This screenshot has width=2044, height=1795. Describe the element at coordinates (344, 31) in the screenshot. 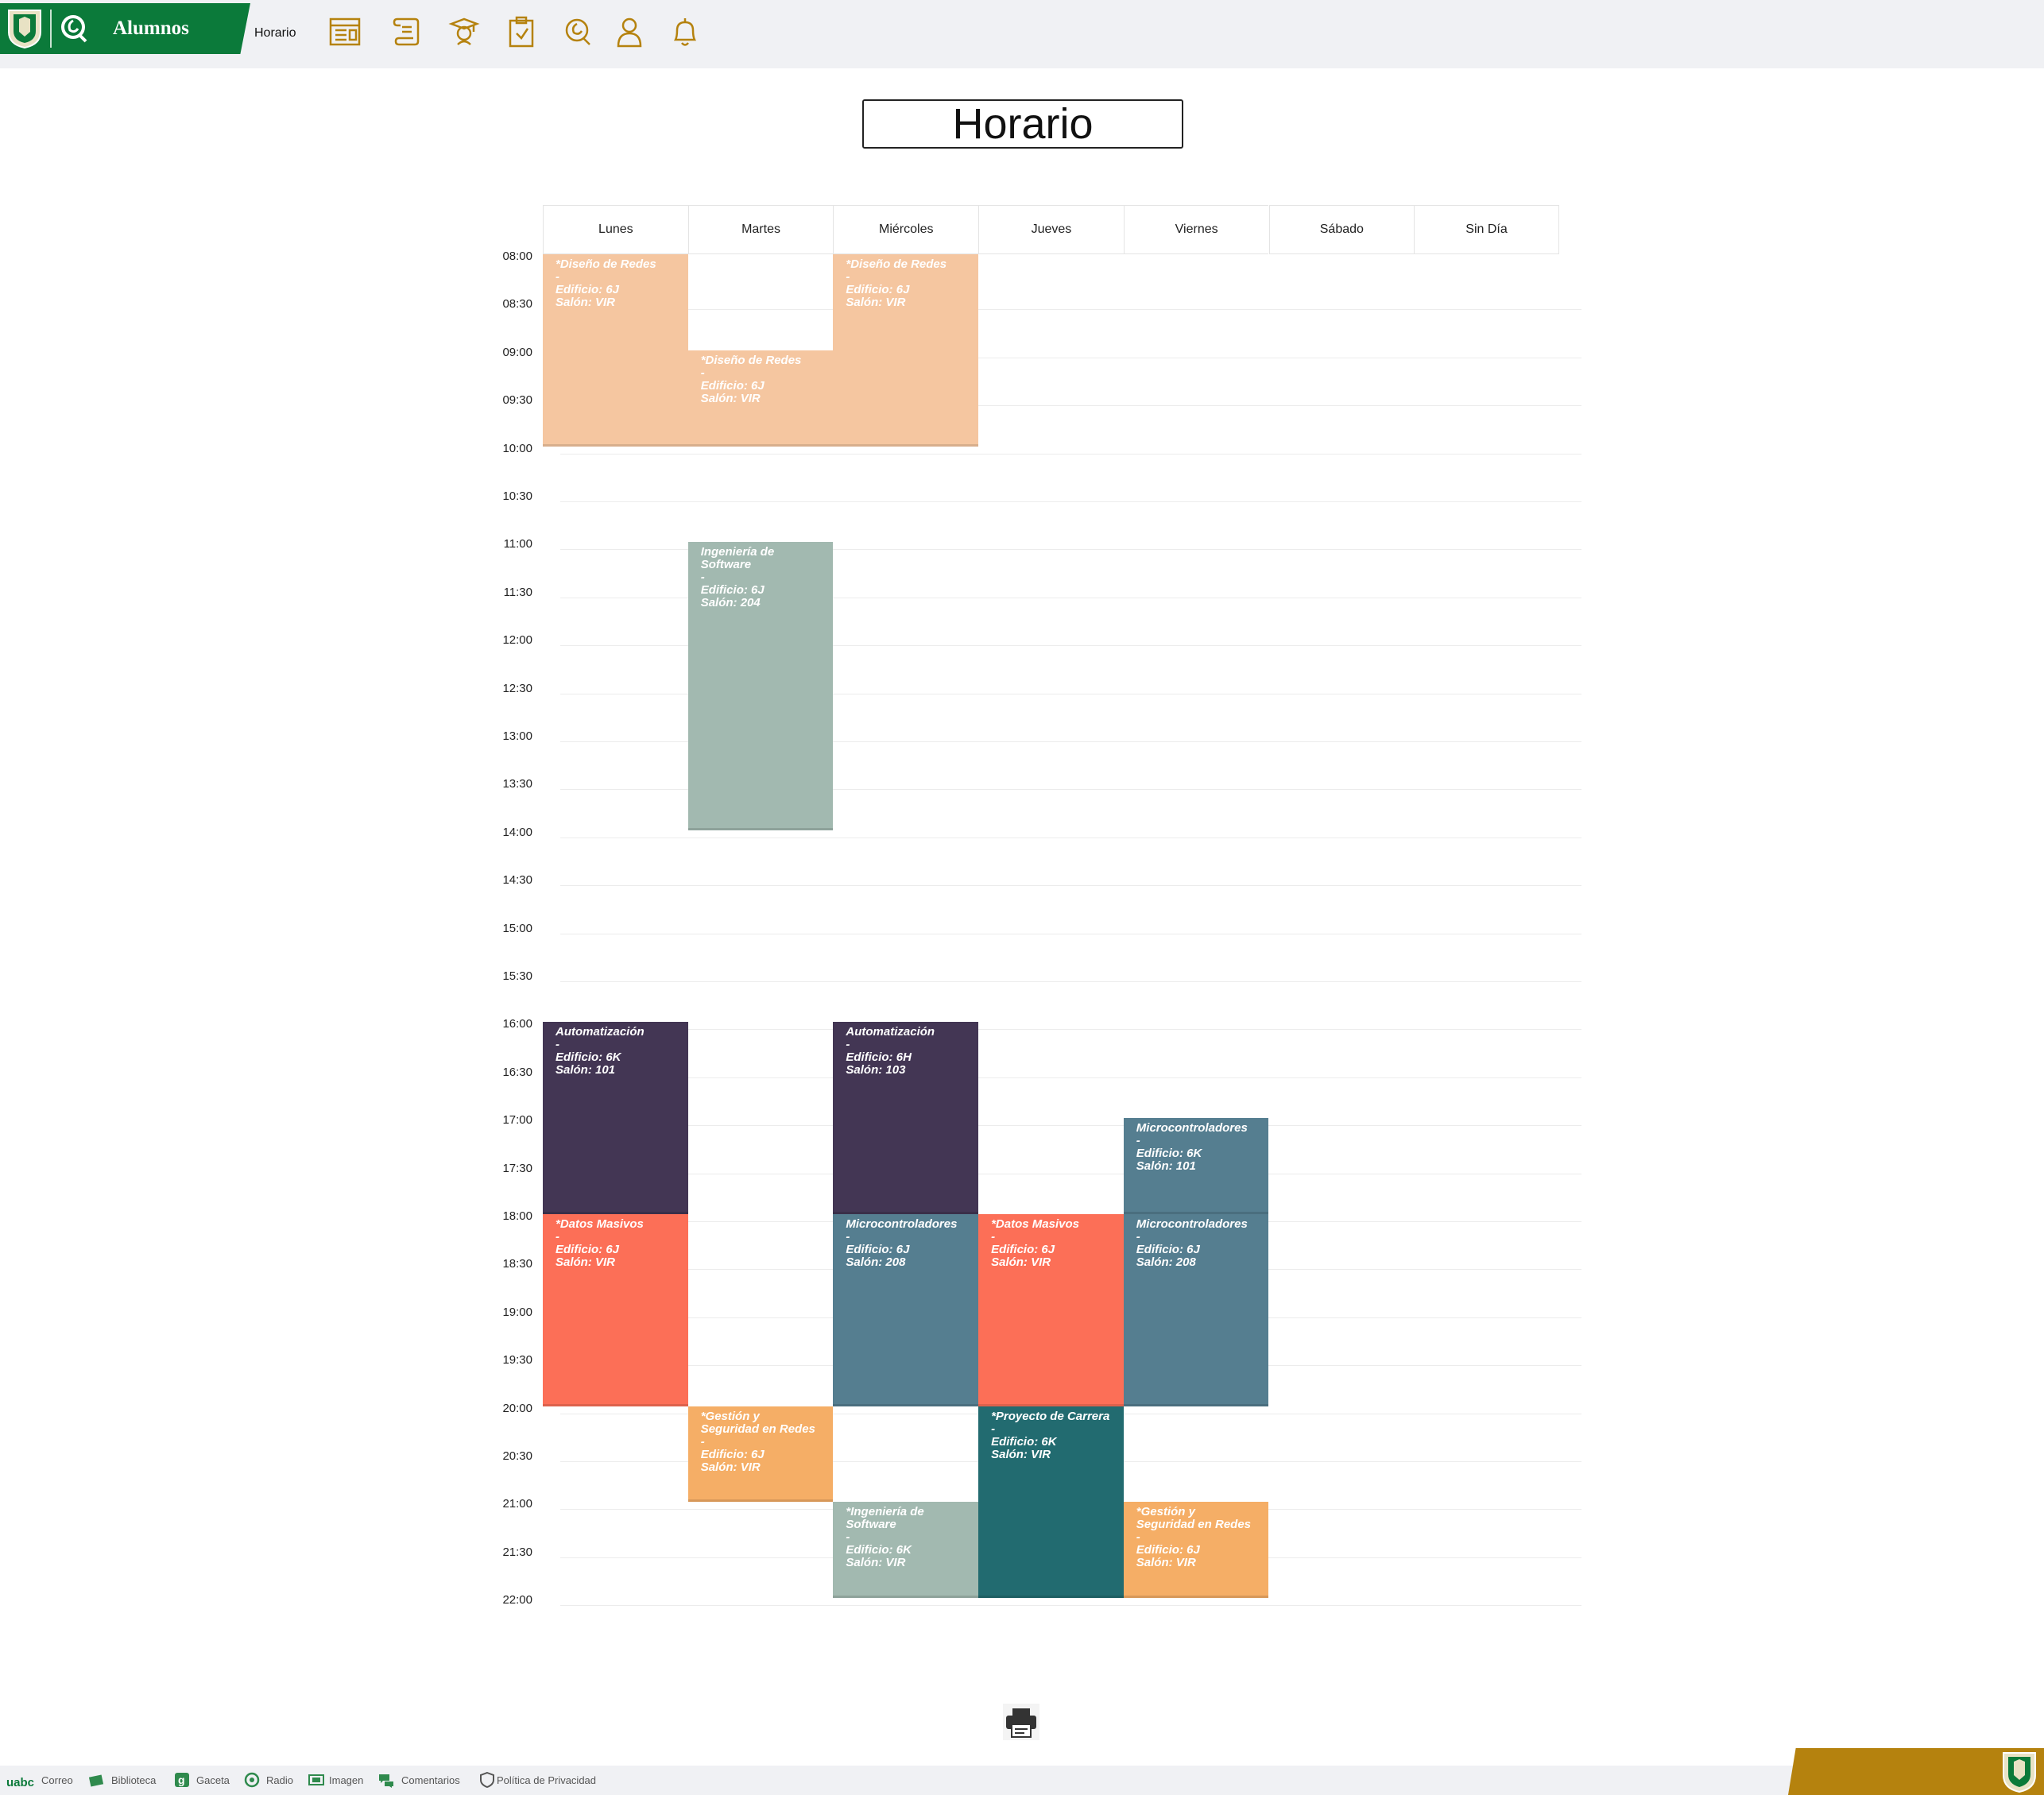

I see `schedule-icon` at that location.